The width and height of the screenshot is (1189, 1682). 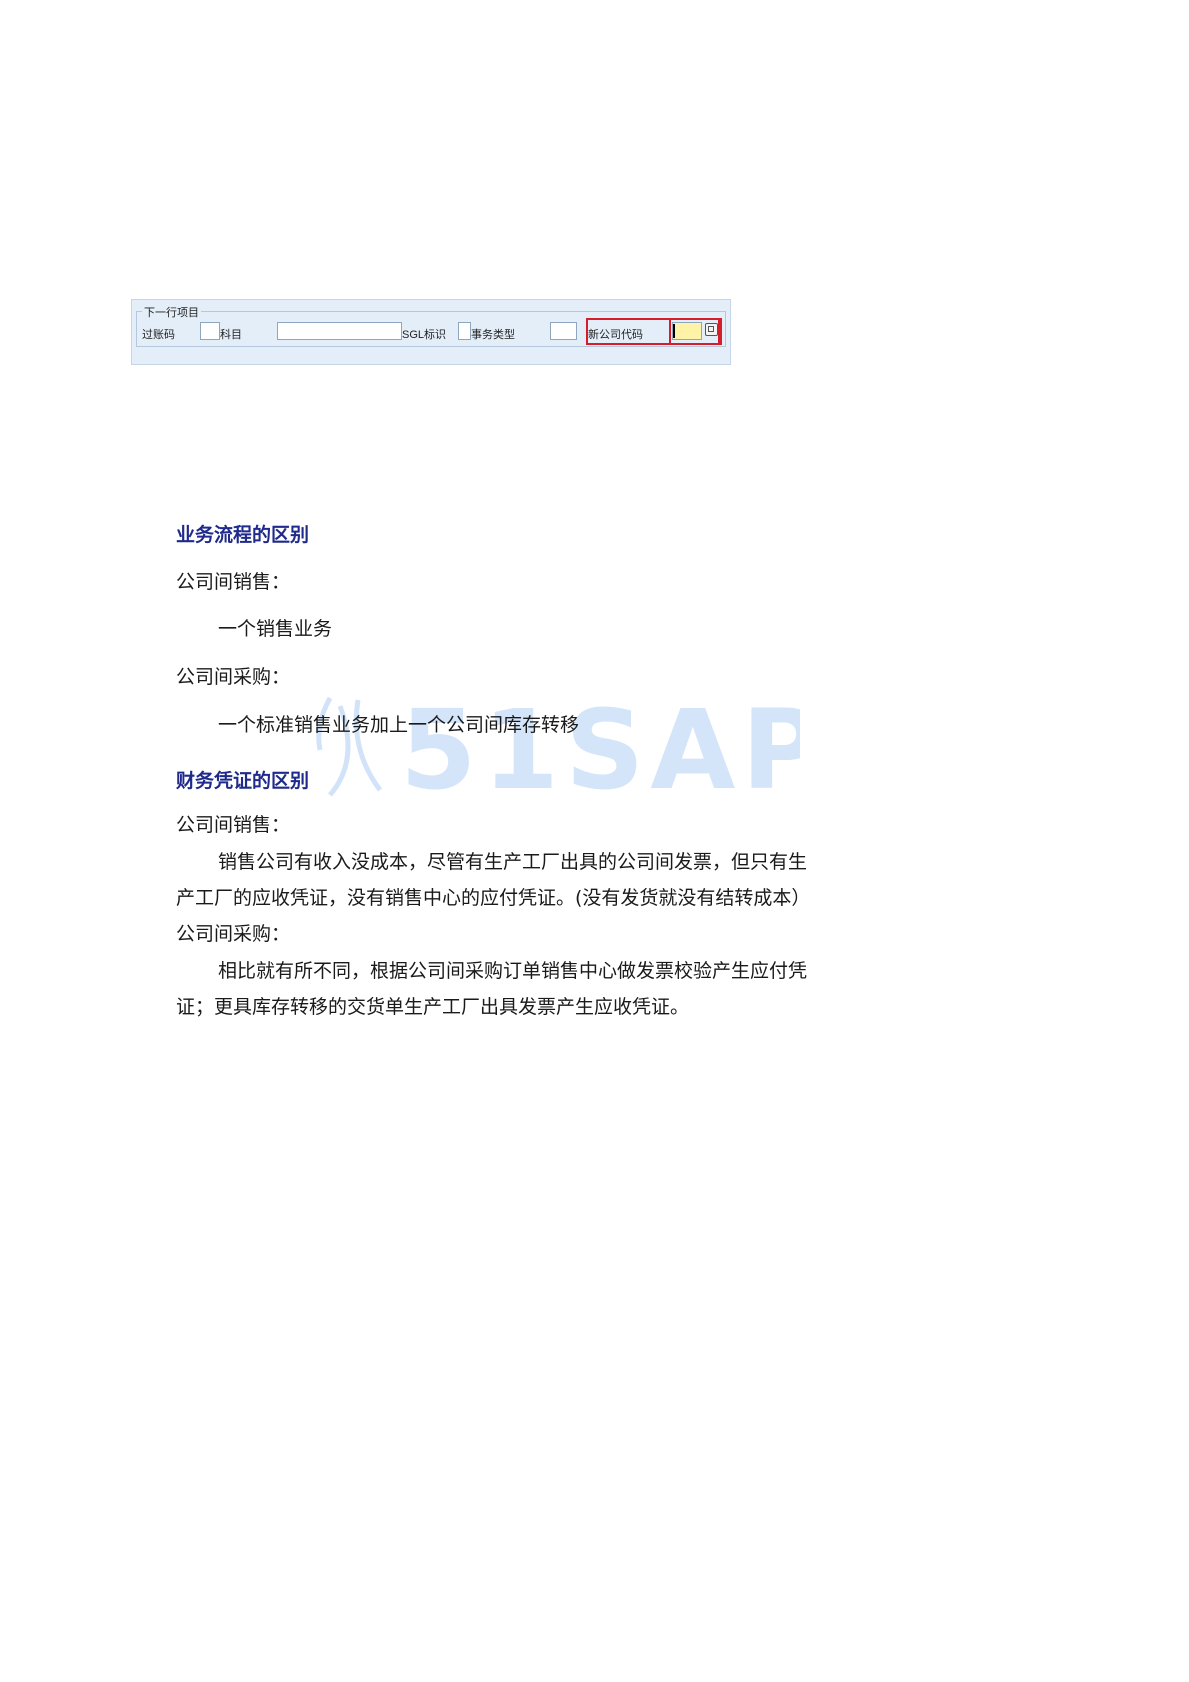 I want to click on text-cursor, so click(x=674, y=331).